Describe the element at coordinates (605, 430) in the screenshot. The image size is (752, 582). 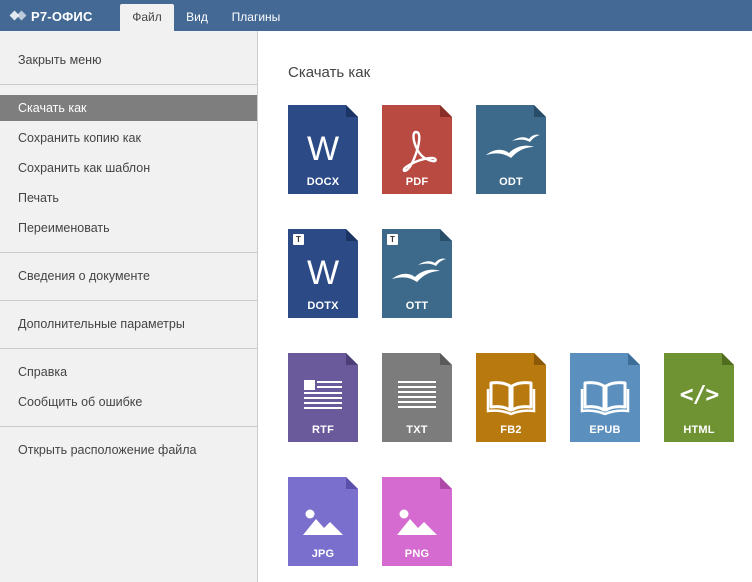
I see `format-label: EPUB` at that location.